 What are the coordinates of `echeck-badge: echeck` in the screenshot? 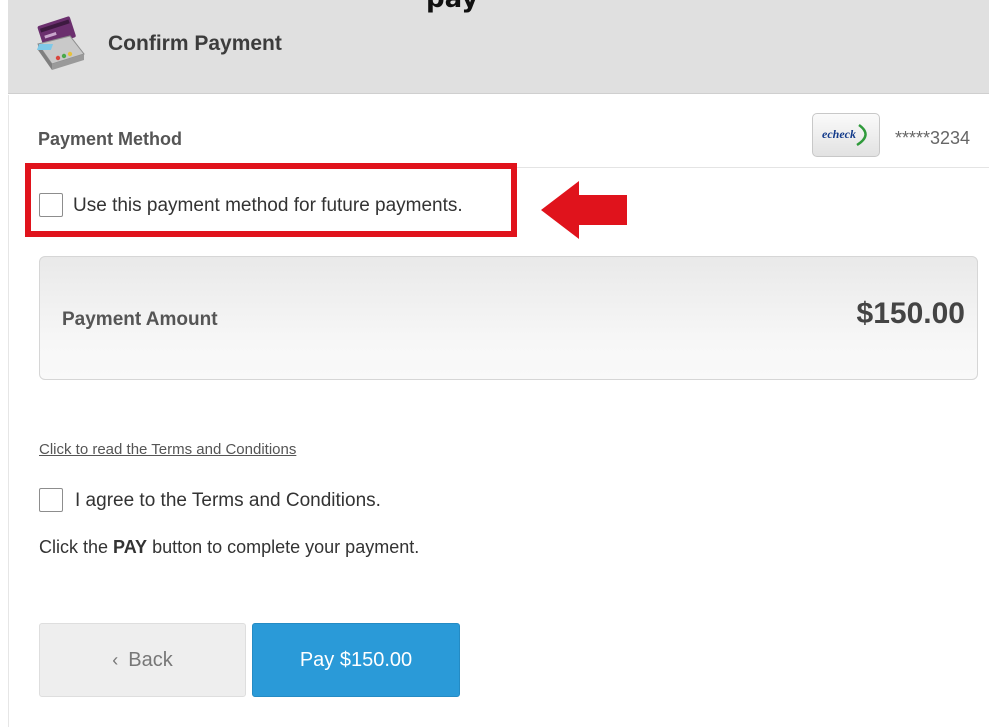 It's located at (846, 135).